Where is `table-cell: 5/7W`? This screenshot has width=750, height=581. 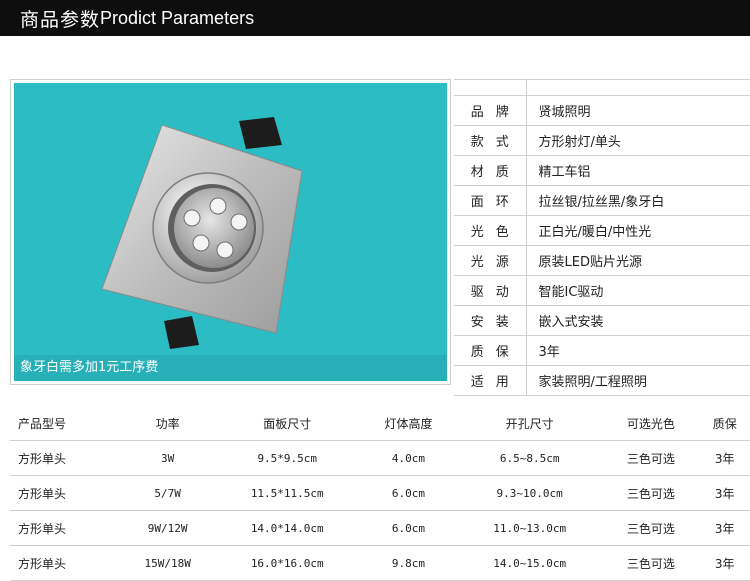
table-cell: 5/7W is located at coordinates (167, 493).